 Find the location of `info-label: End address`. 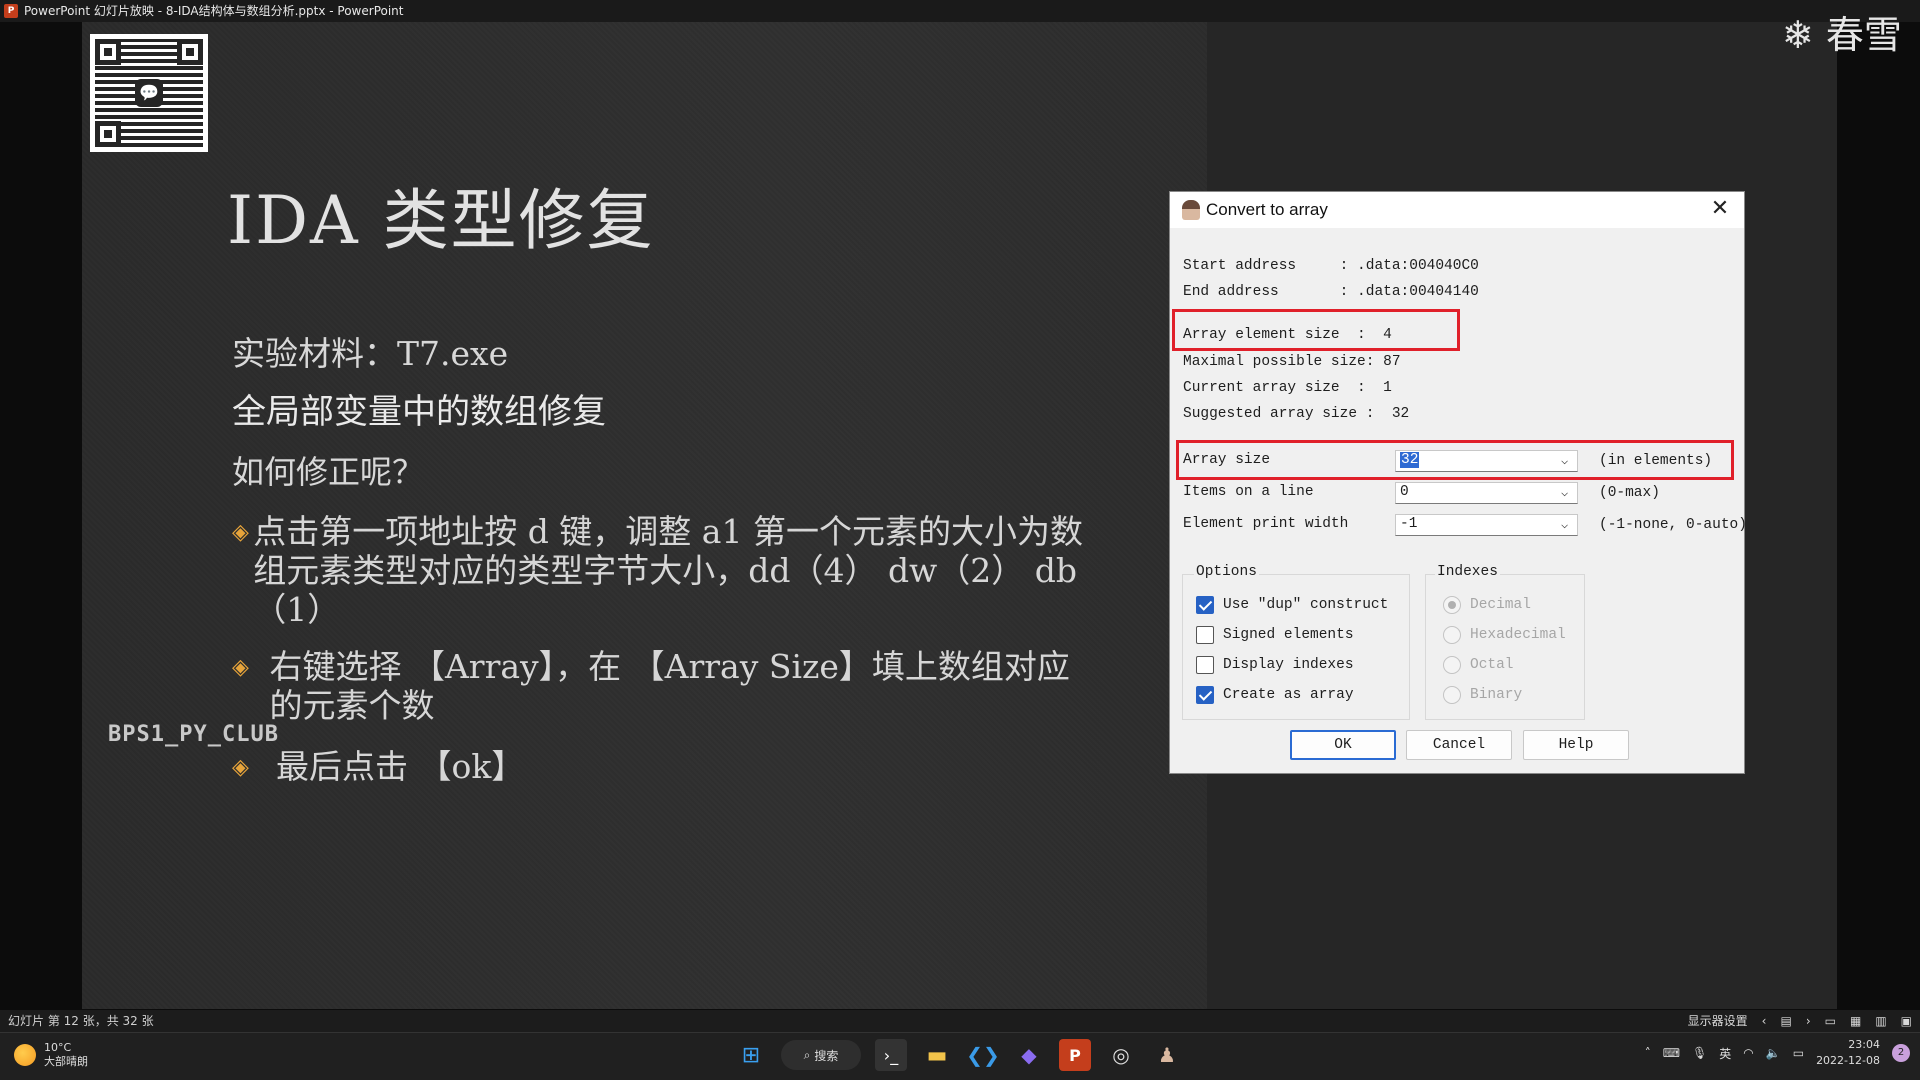

info-label: End address is located at coordinates (1261, 292).